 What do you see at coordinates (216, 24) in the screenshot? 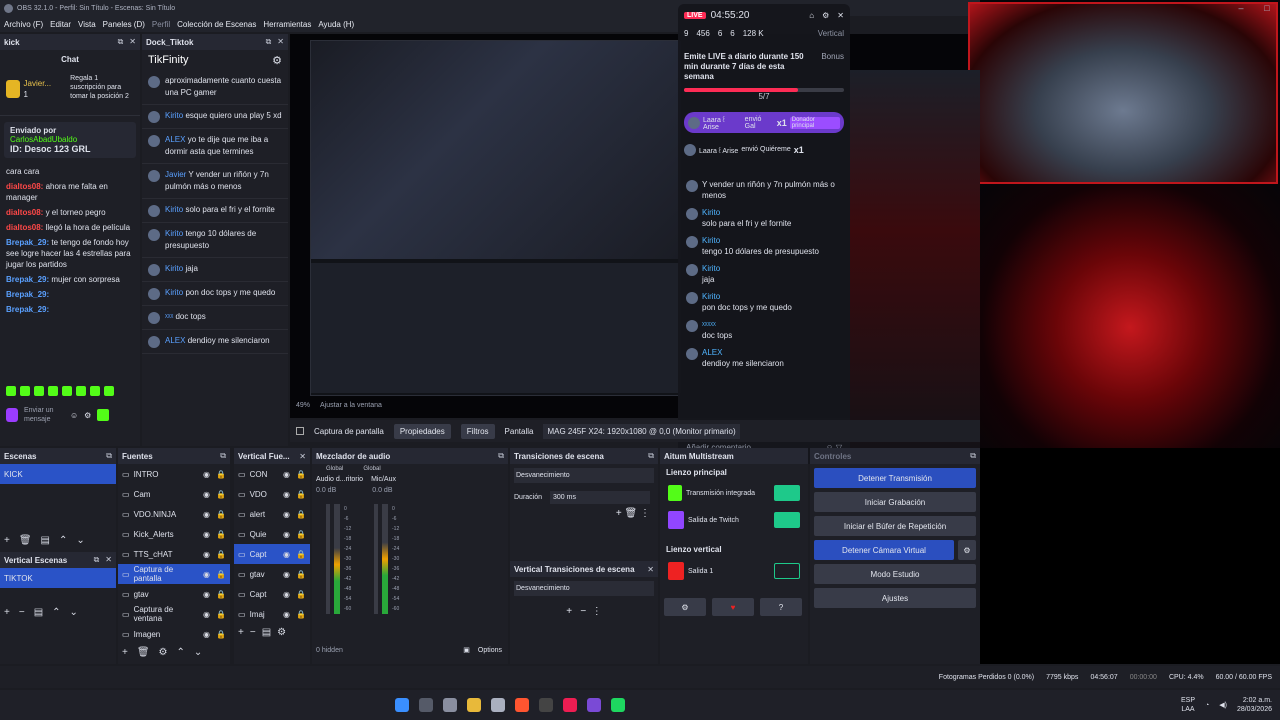
I see `menu-scene-collection: Colección de Escenas` at bounding box center [216, 24].